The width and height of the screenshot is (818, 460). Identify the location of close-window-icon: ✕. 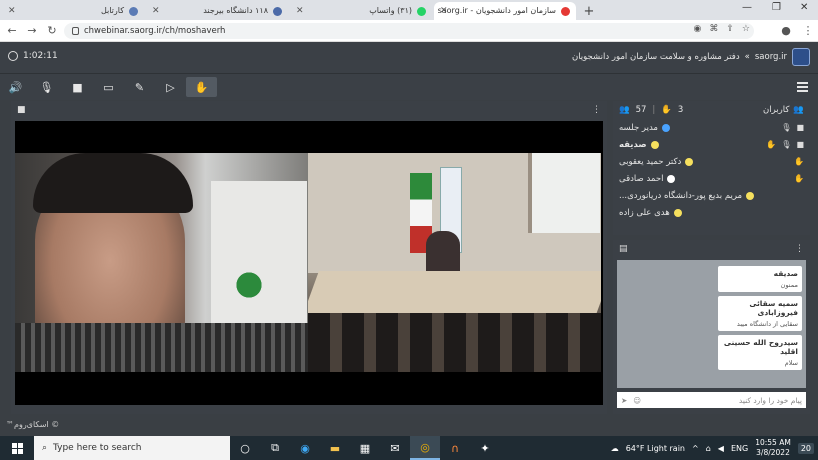
(804, 7).